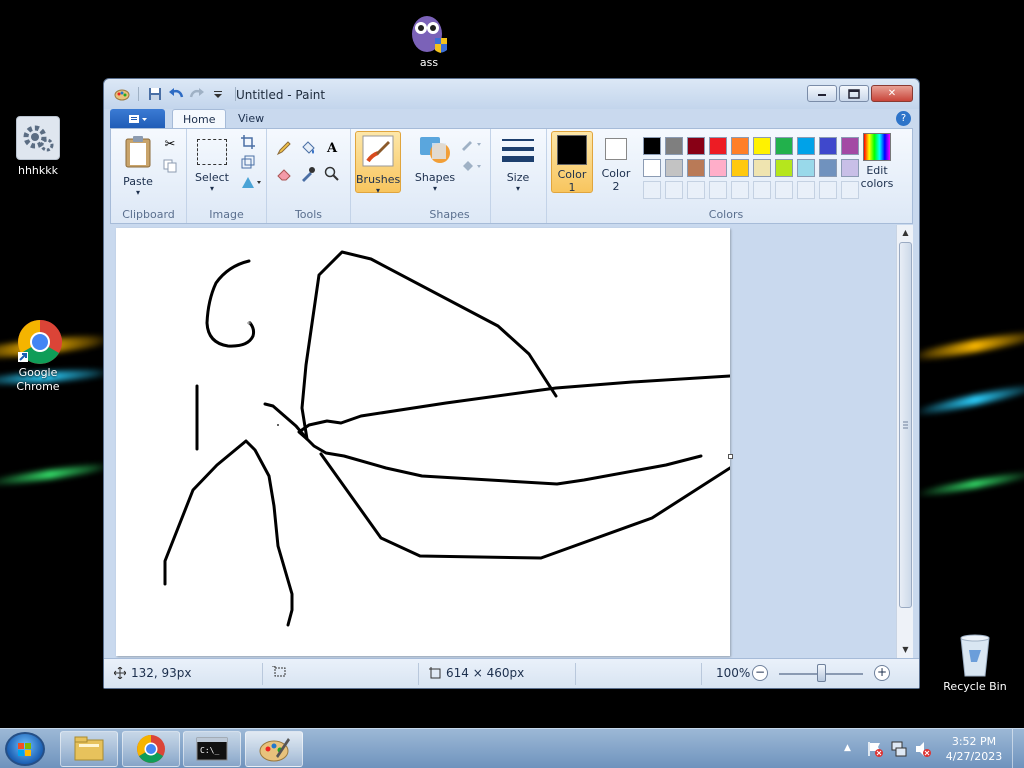  What do you see at coordinates (38, 356) in the screenshot?
I see `desktop-icon-google-chrome: Google Chrome` at bounding box center [38, 356].